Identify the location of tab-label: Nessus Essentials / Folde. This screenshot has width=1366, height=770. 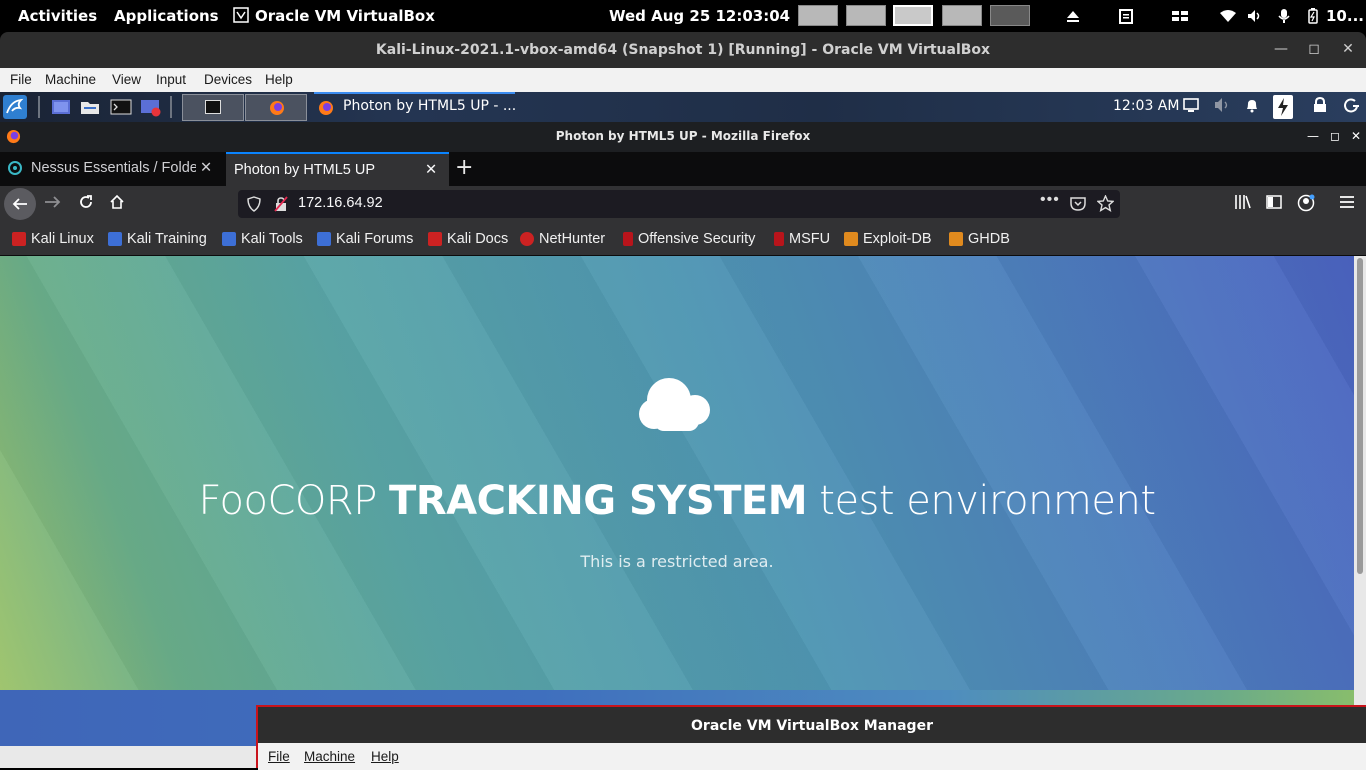
(113, 168).